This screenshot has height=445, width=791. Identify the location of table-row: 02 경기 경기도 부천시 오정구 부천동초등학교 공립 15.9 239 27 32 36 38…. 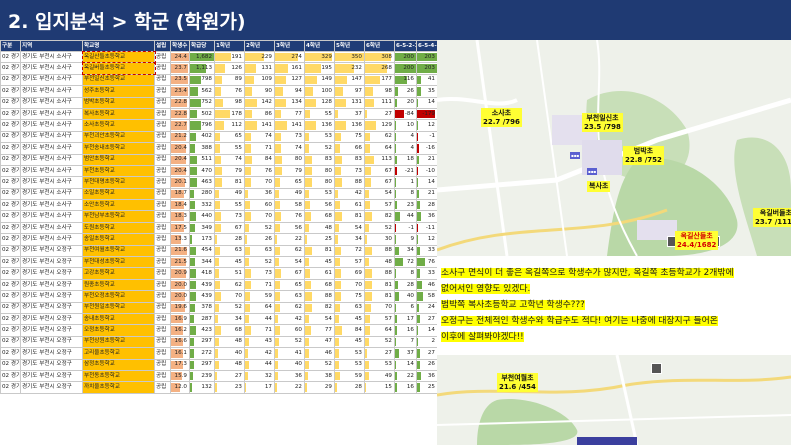
(218, 376).